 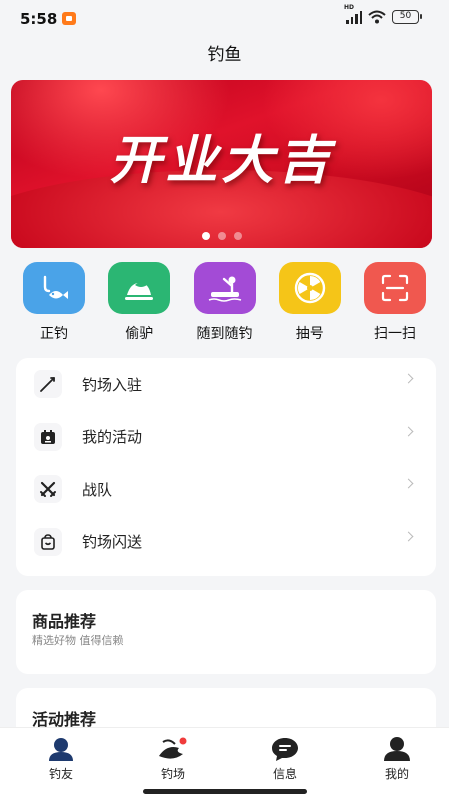 What do you see at coordinates (39, 19) in the screenshot?
I see `status-time: 5:58` at bounding box center [39, 19].